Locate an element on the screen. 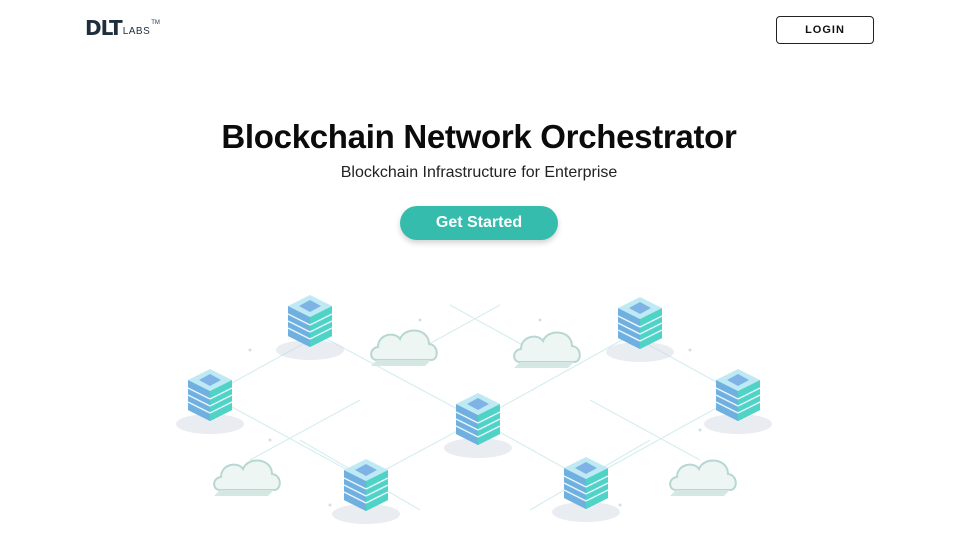  dlt-labs-logo: DLT LABS TM is located at coordinates (122, 28).